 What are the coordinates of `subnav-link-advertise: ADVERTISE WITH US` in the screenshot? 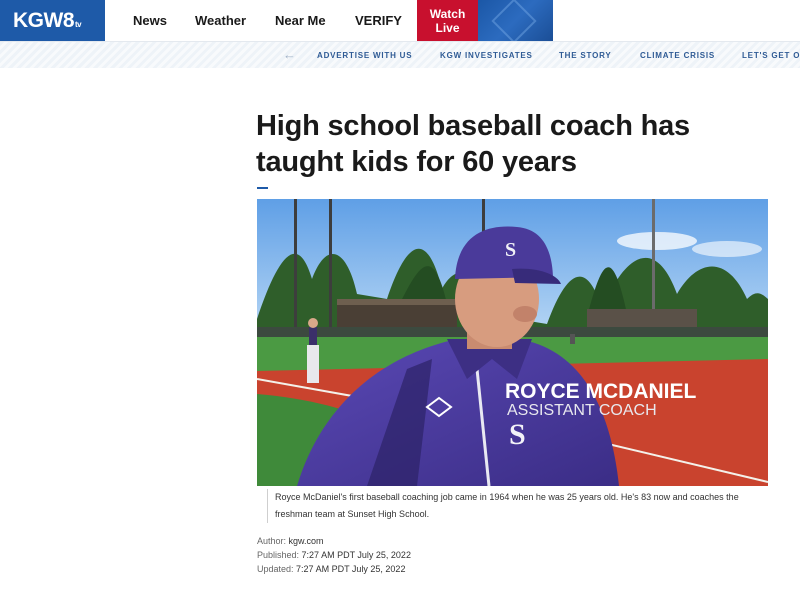 It's located at (364, 55).